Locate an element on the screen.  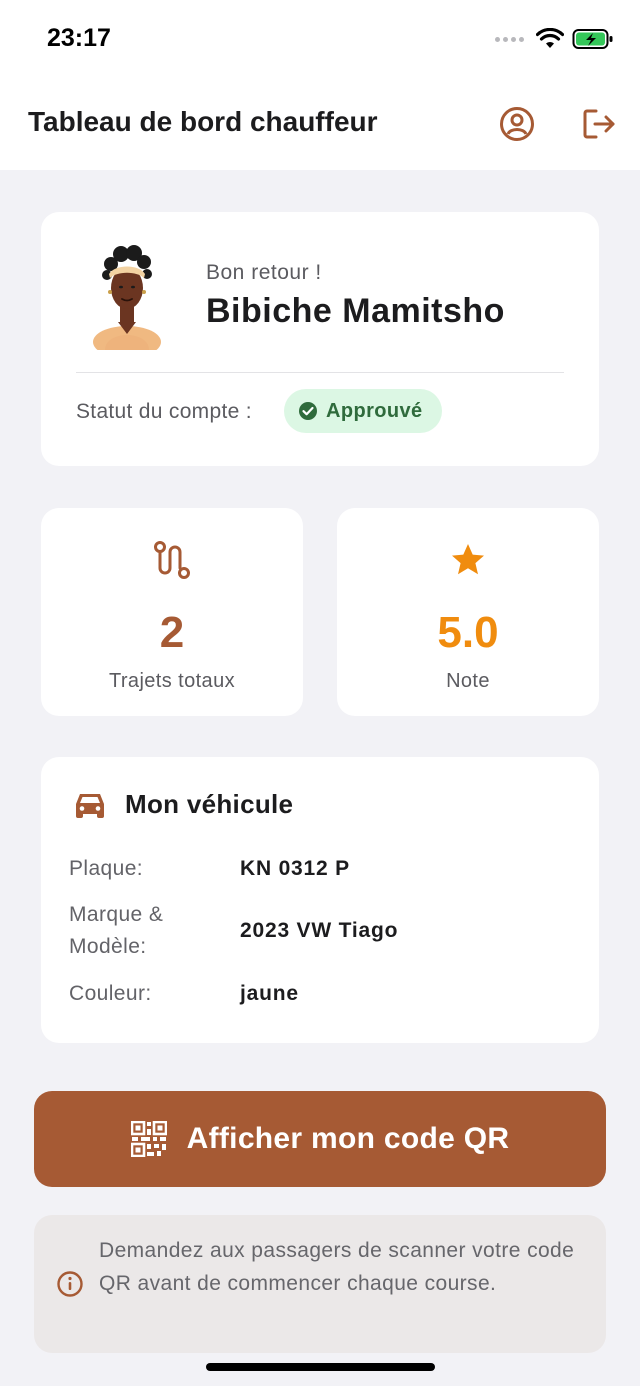
status-badge-label: Approuvé is located at coordinates (374, 410).